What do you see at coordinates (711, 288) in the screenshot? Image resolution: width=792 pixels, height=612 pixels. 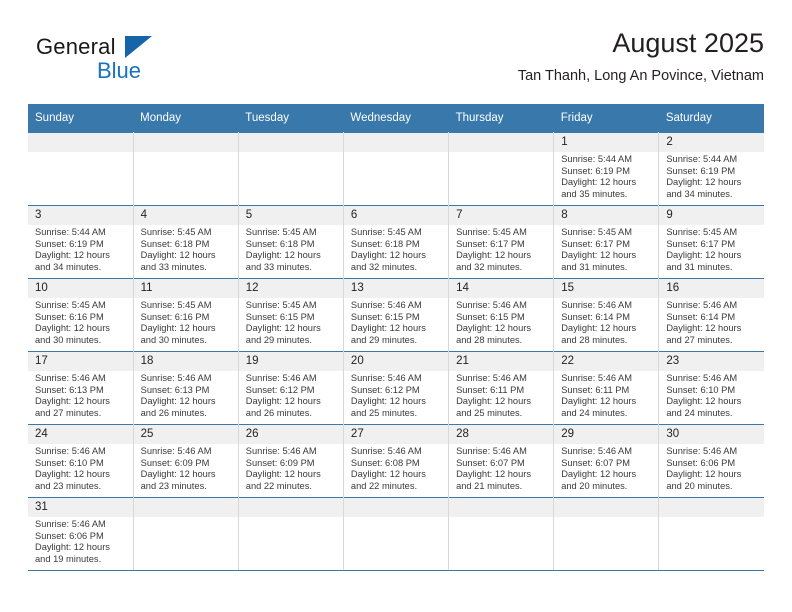 I see `day-number: 16` at bounding box center [711, 288].